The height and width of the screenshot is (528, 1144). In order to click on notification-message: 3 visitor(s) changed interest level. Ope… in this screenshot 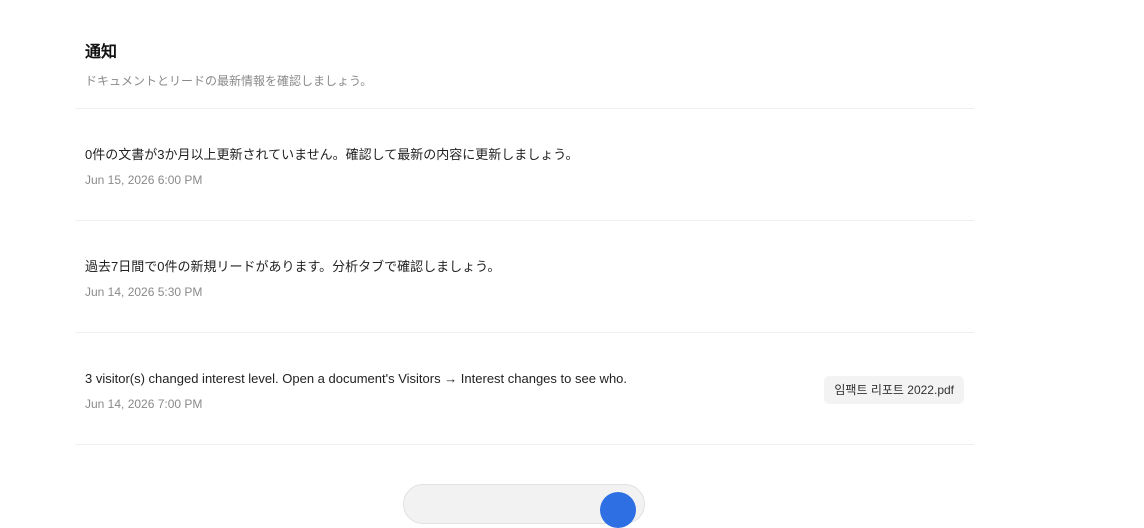, I will do `click(356, 378)`.